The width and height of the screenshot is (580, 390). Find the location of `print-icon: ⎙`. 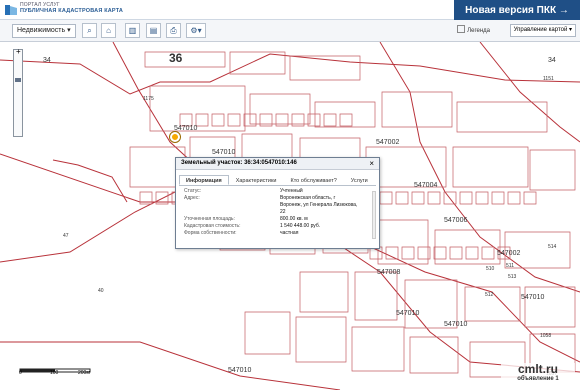

print-icon: ⎙ is located at coordinates (173, 30).